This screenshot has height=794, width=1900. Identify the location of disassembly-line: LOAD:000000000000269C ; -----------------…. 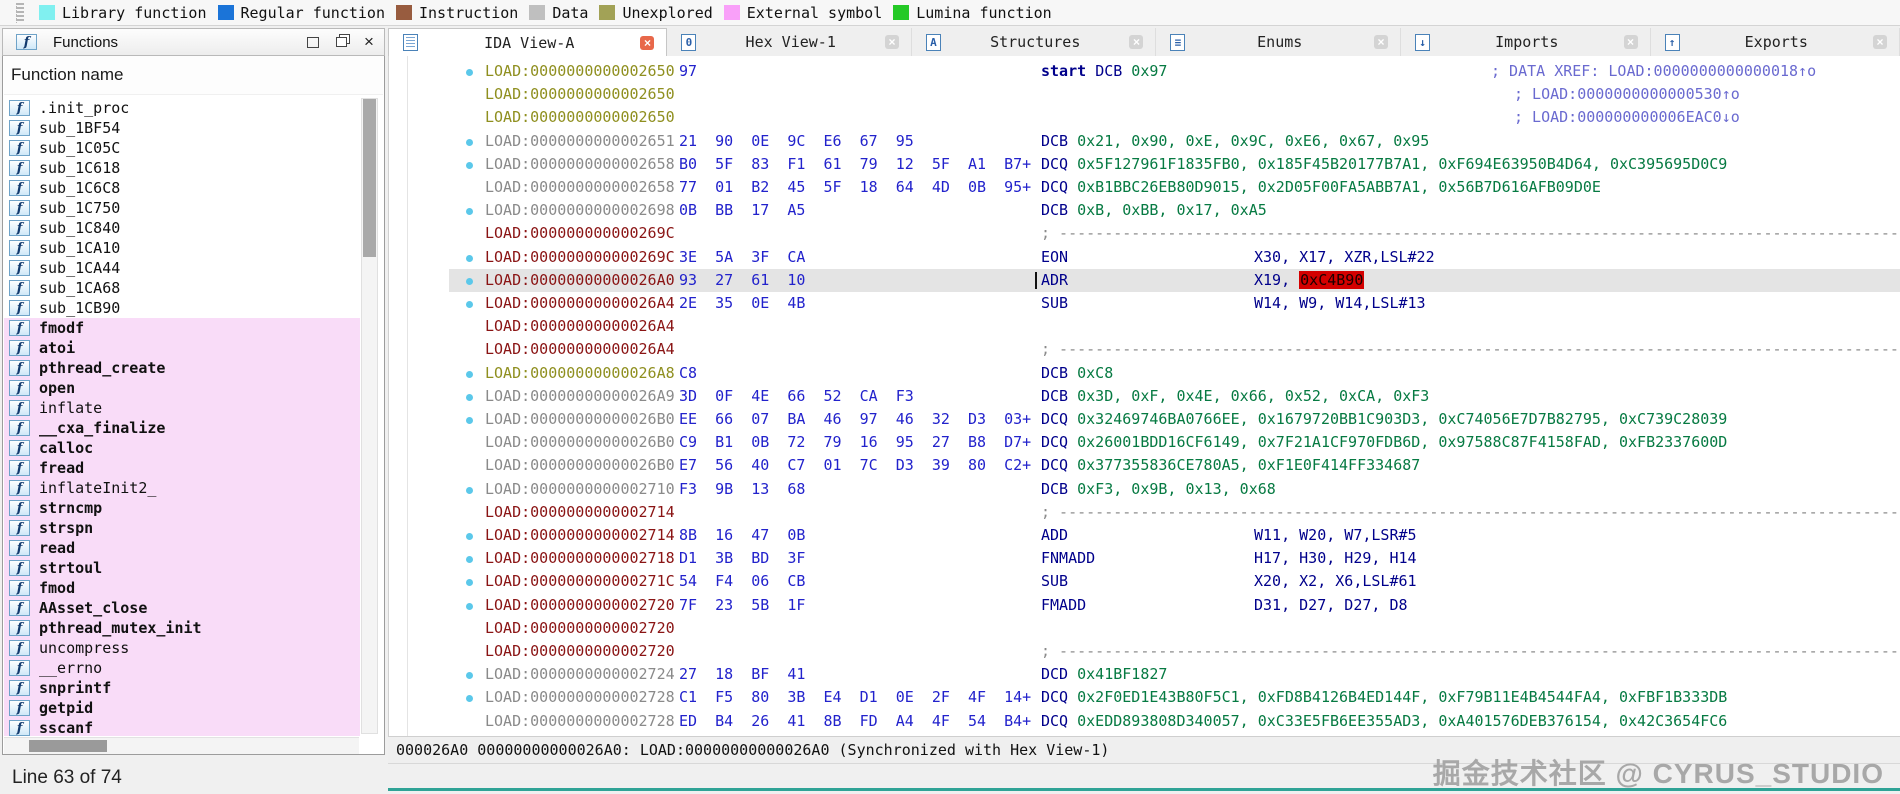
(1144, 233).